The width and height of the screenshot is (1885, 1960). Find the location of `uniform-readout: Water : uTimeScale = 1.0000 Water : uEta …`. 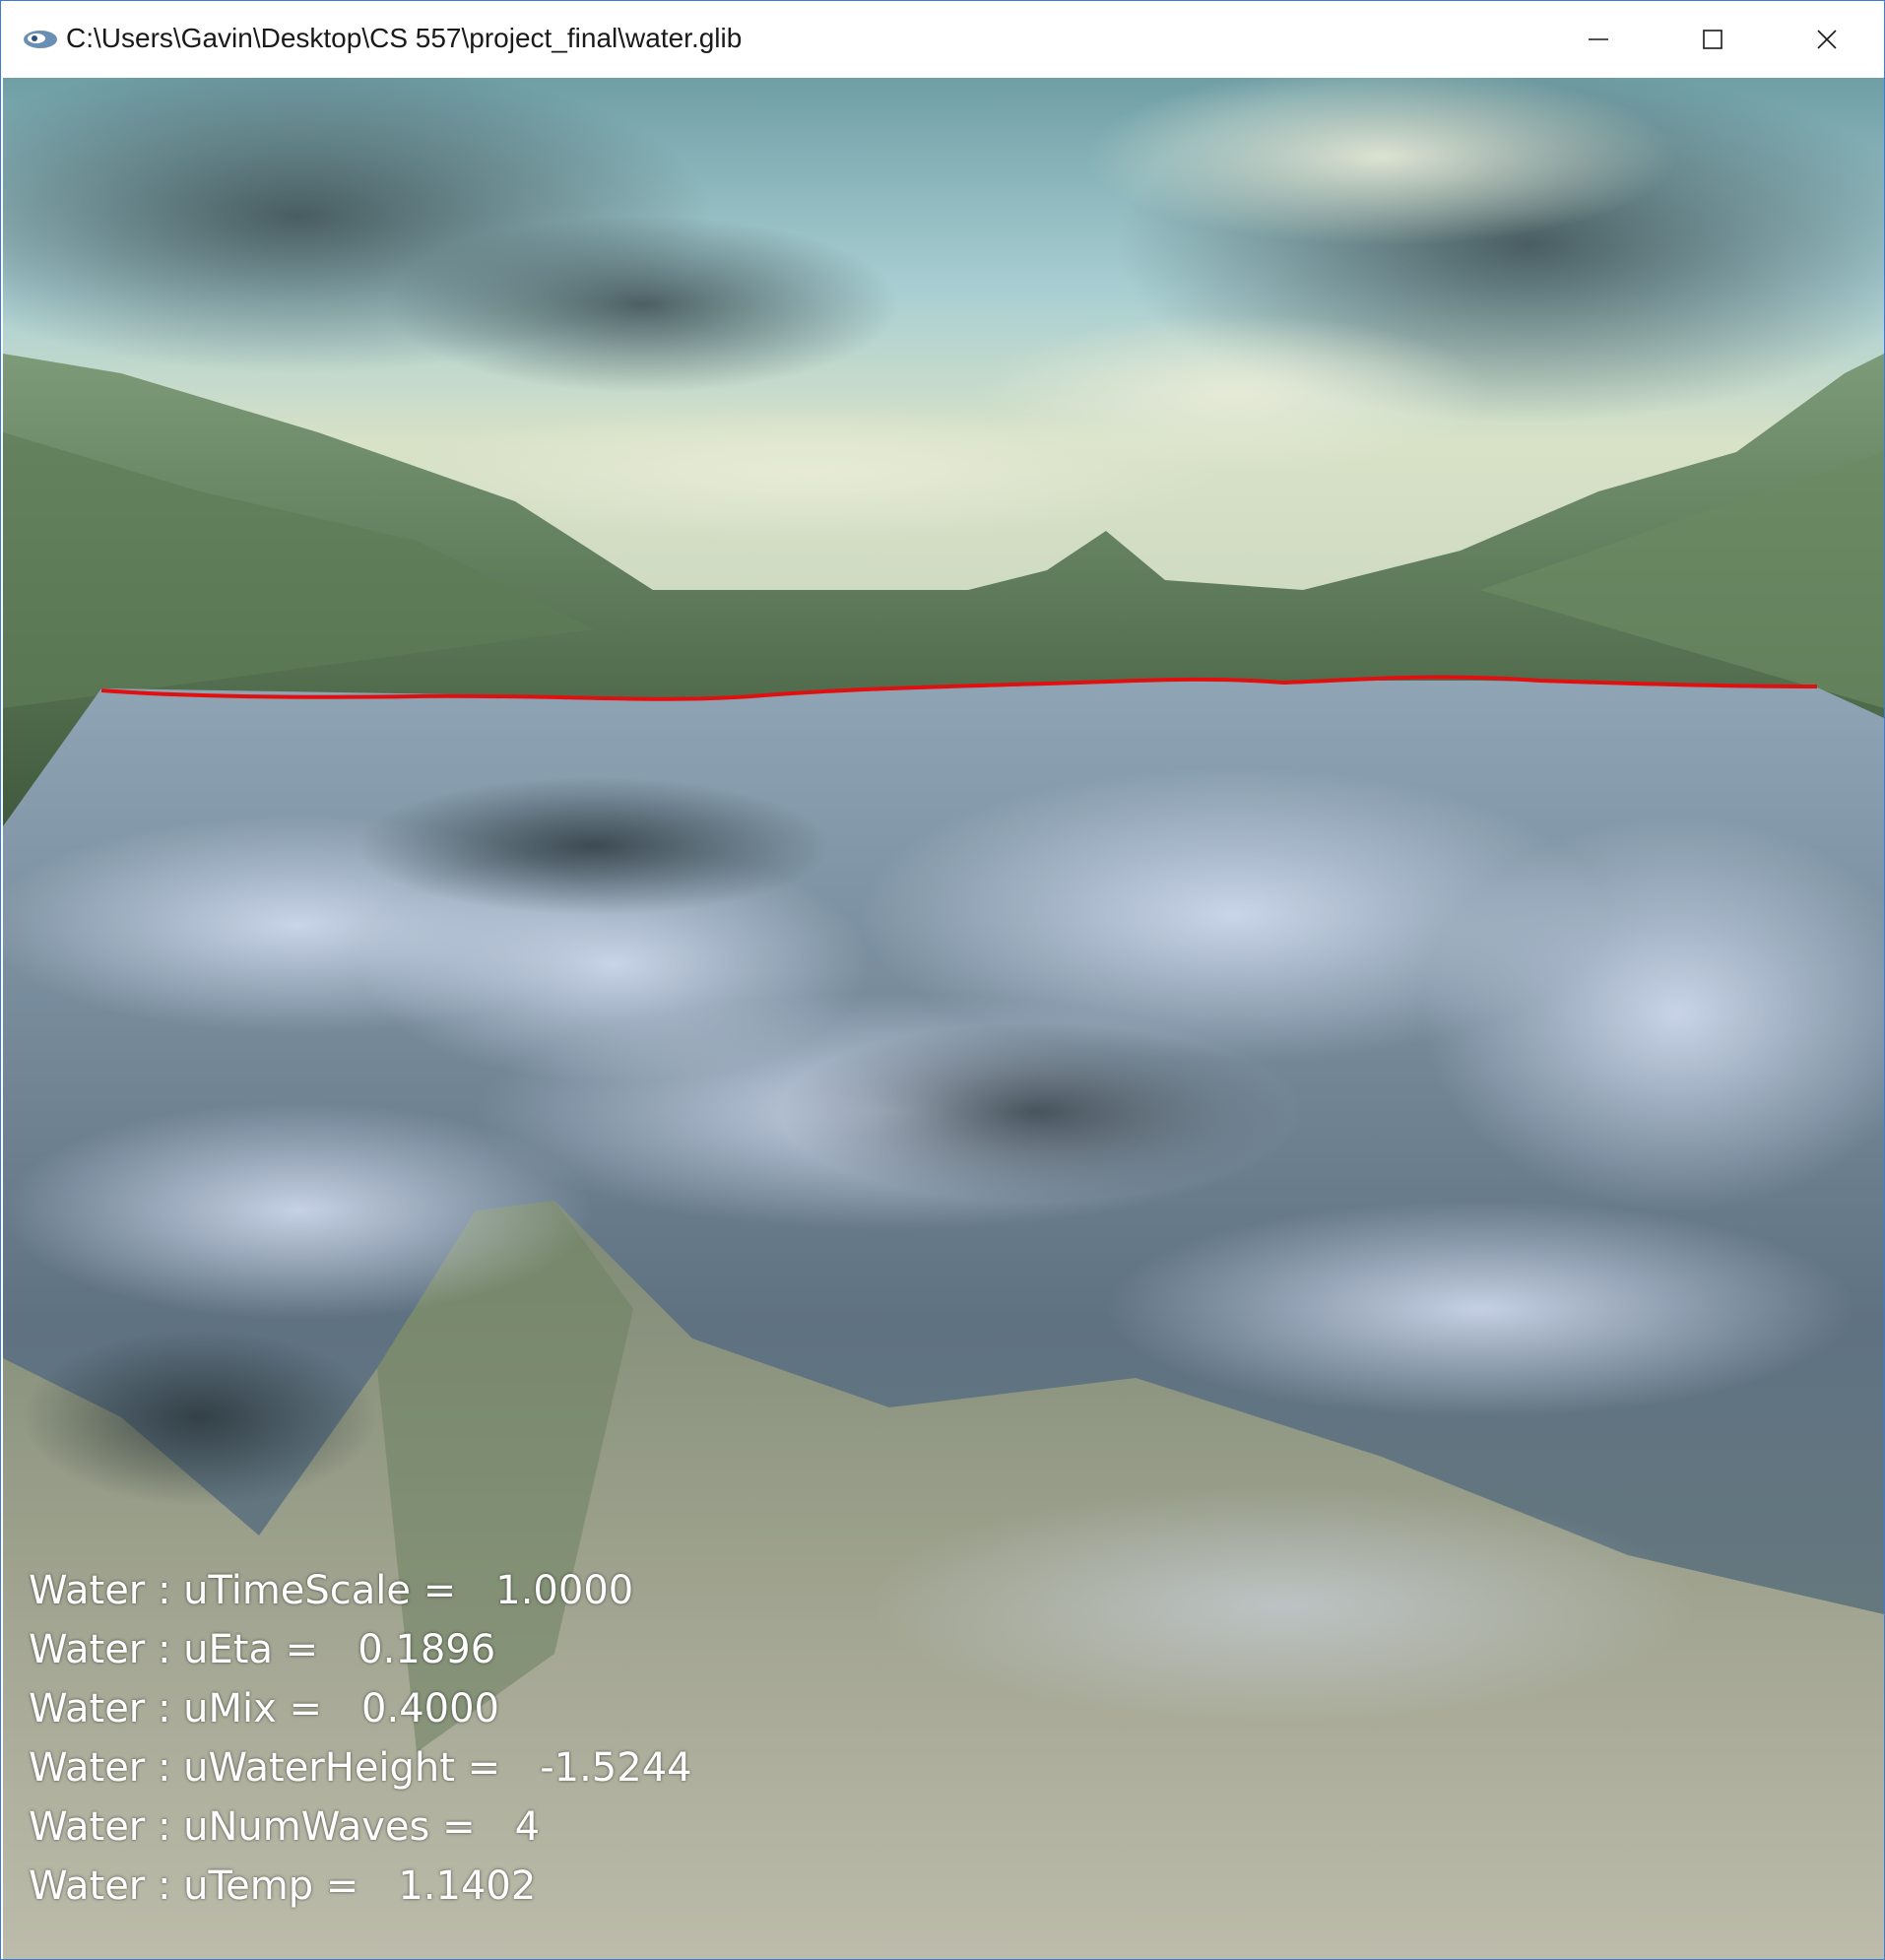

uniform-readout: Water : uTimeScale = 1.0000 Water : uEta … is located at coordinates (360, 1739).